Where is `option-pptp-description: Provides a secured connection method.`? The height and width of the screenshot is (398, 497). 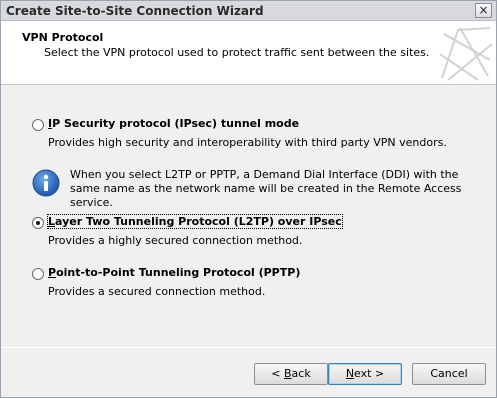
option-pptp-description: Provides a secured connection method. is located at coordinates (157, 291).